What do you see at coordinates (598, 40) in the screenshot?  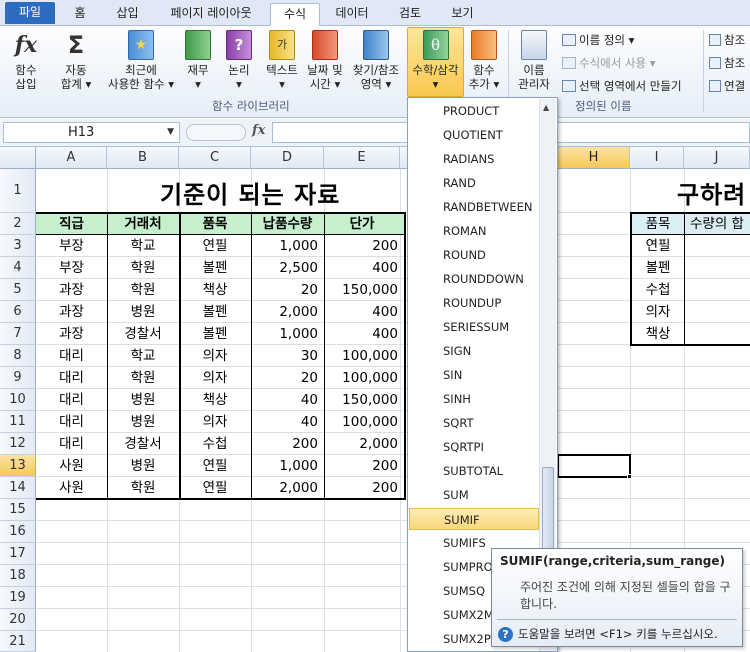 I see `define-name-button: 이름 정의 ▾` at bounding box center [598, 40].